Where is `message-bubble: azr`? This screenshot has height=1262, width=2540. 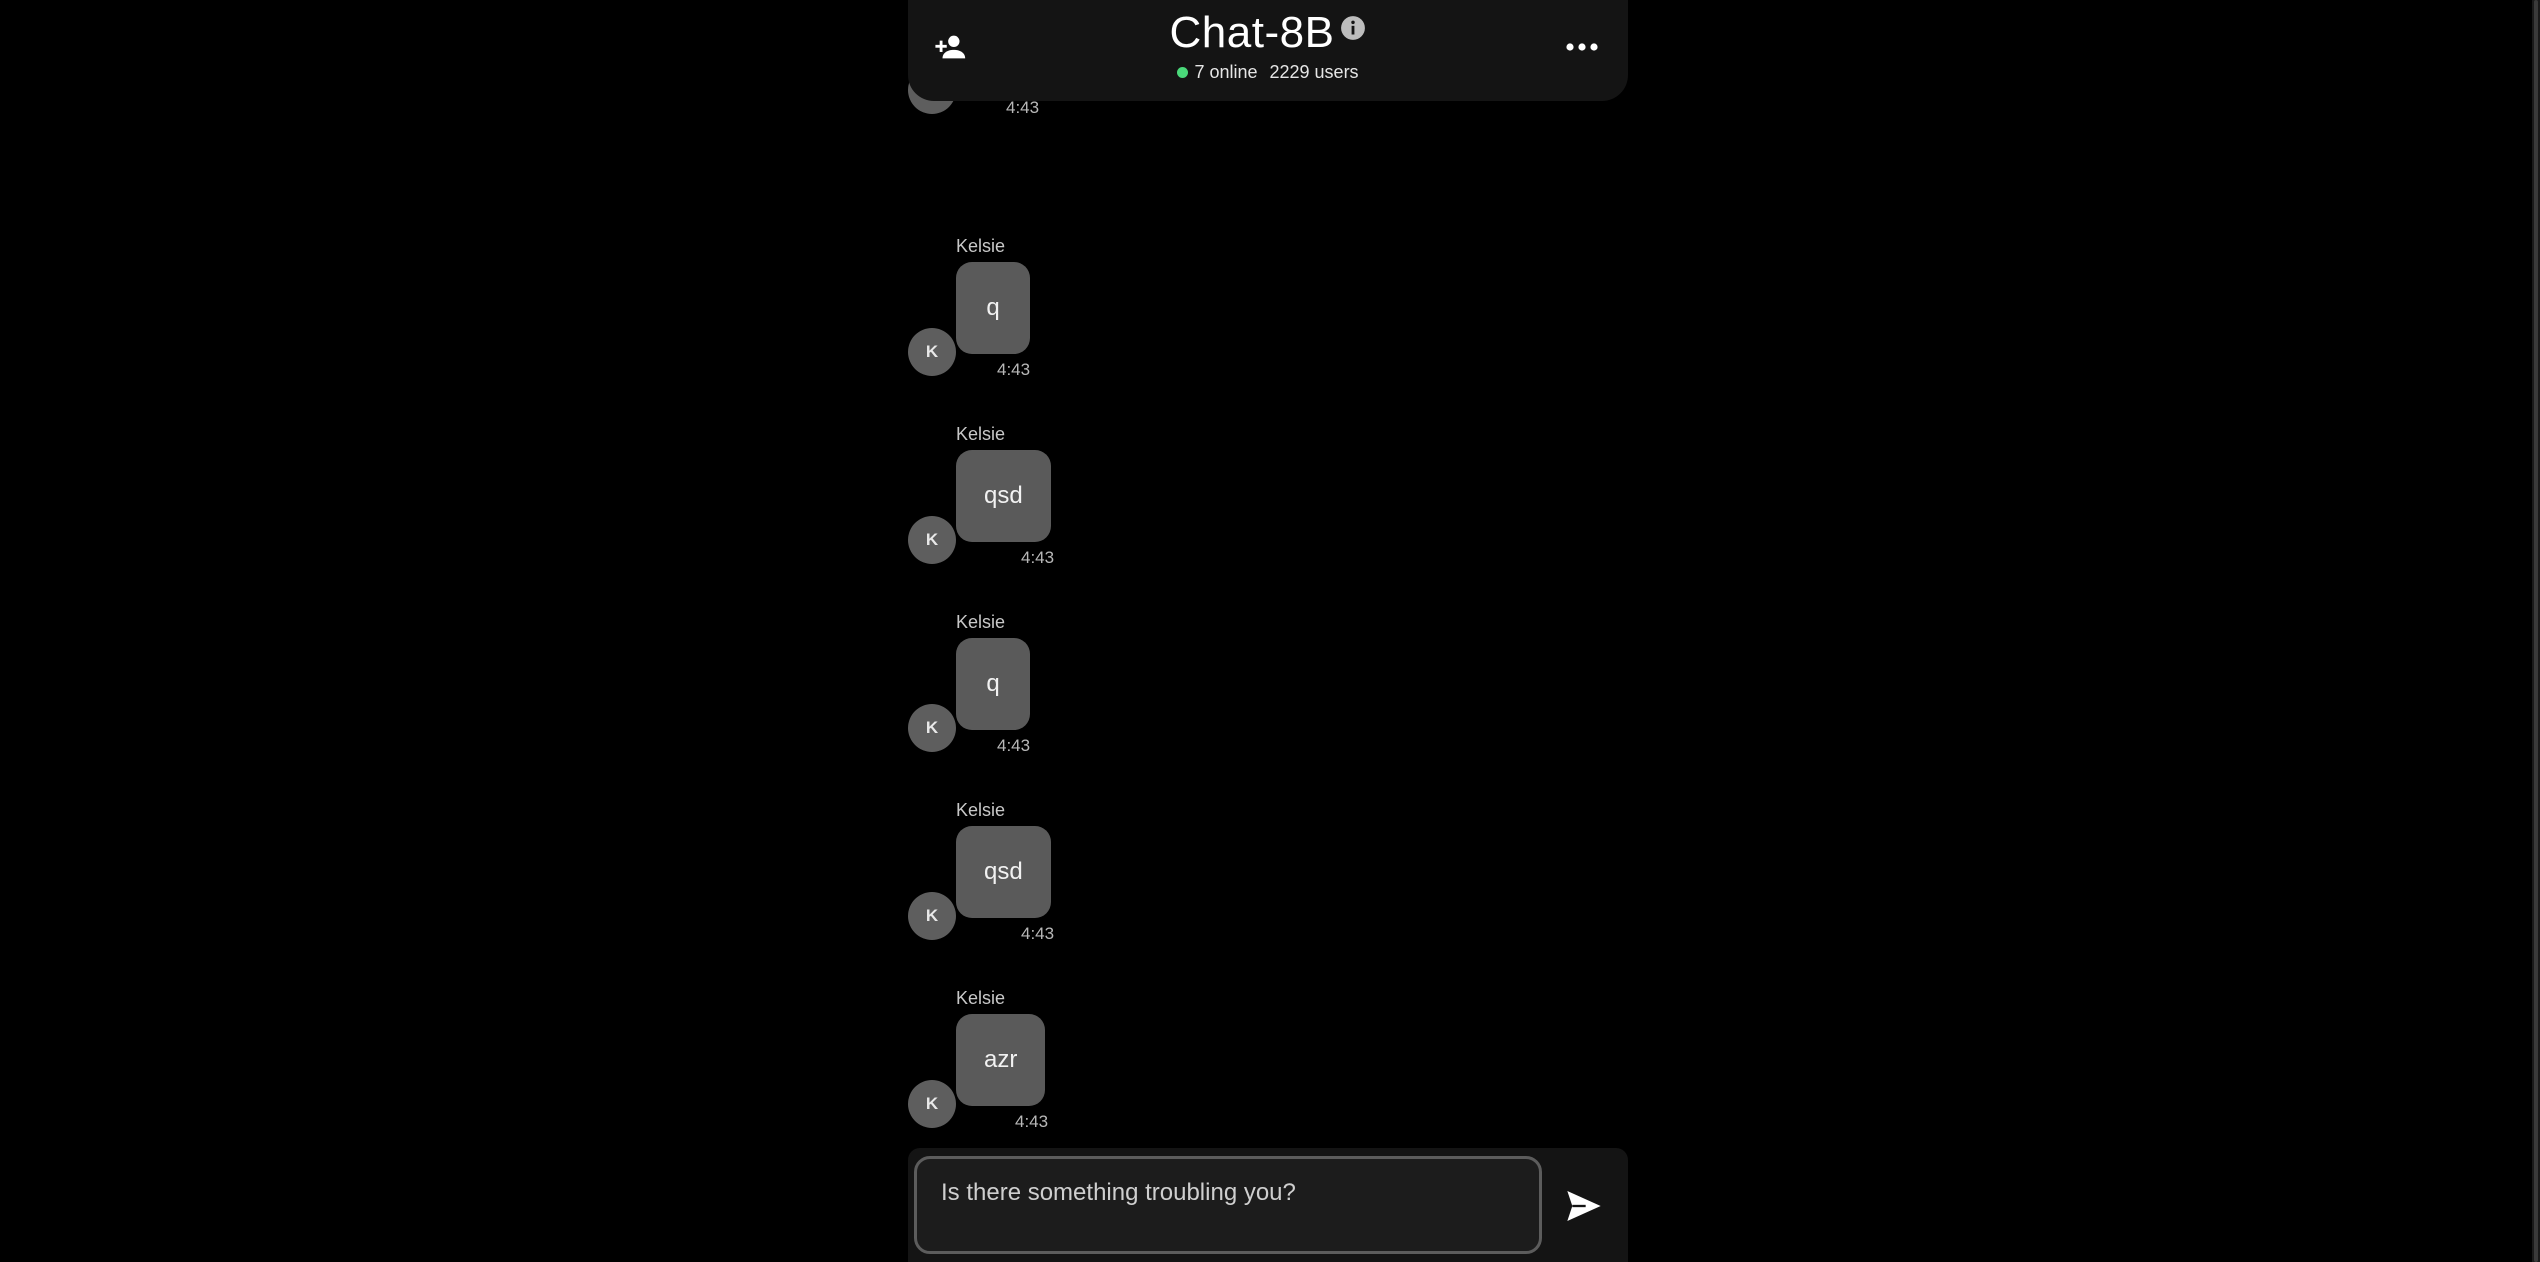 message-bubble: azr is located at coordinates (1001, 1060).